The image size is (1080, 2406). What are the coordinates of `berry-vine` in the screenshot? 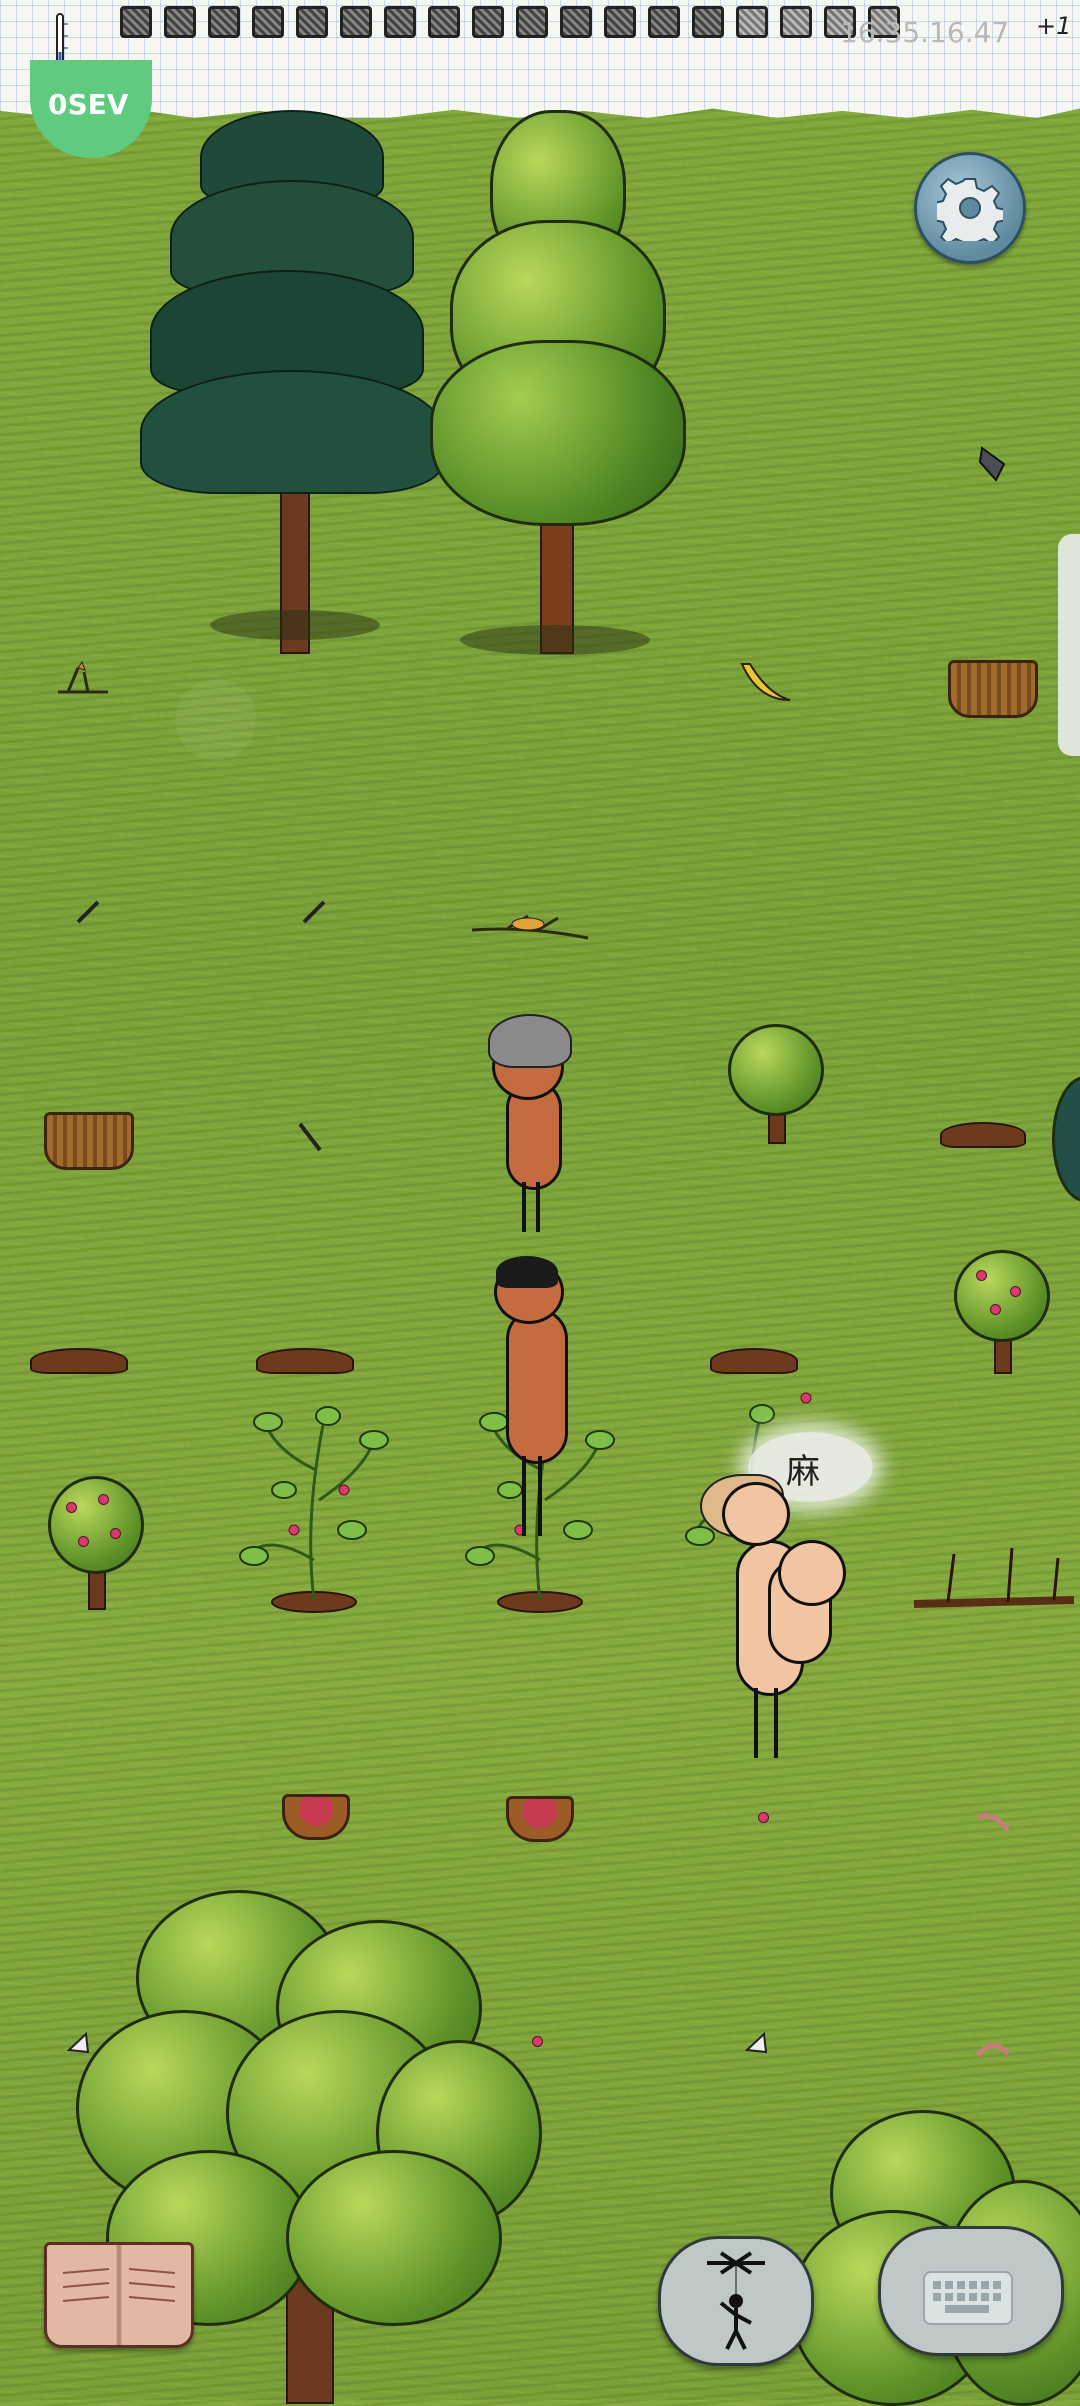 It's located at (314, 1500).